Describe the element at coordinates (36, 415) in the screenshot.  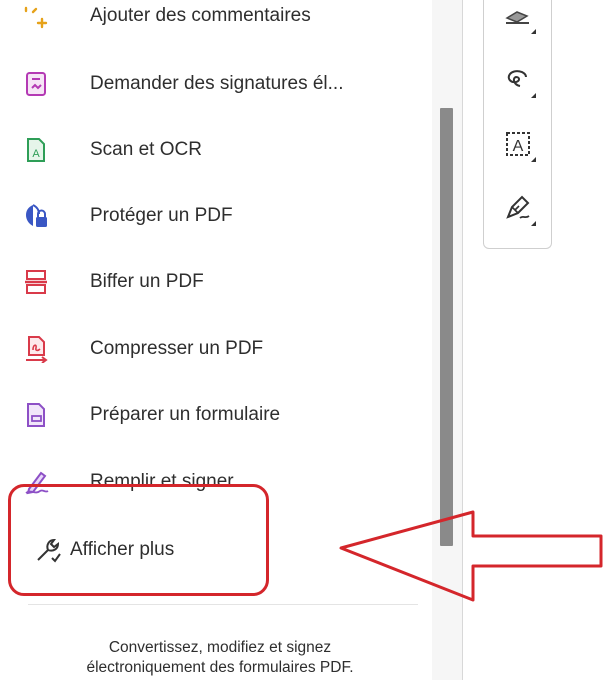
I see `prepare-form-icon` at that location.